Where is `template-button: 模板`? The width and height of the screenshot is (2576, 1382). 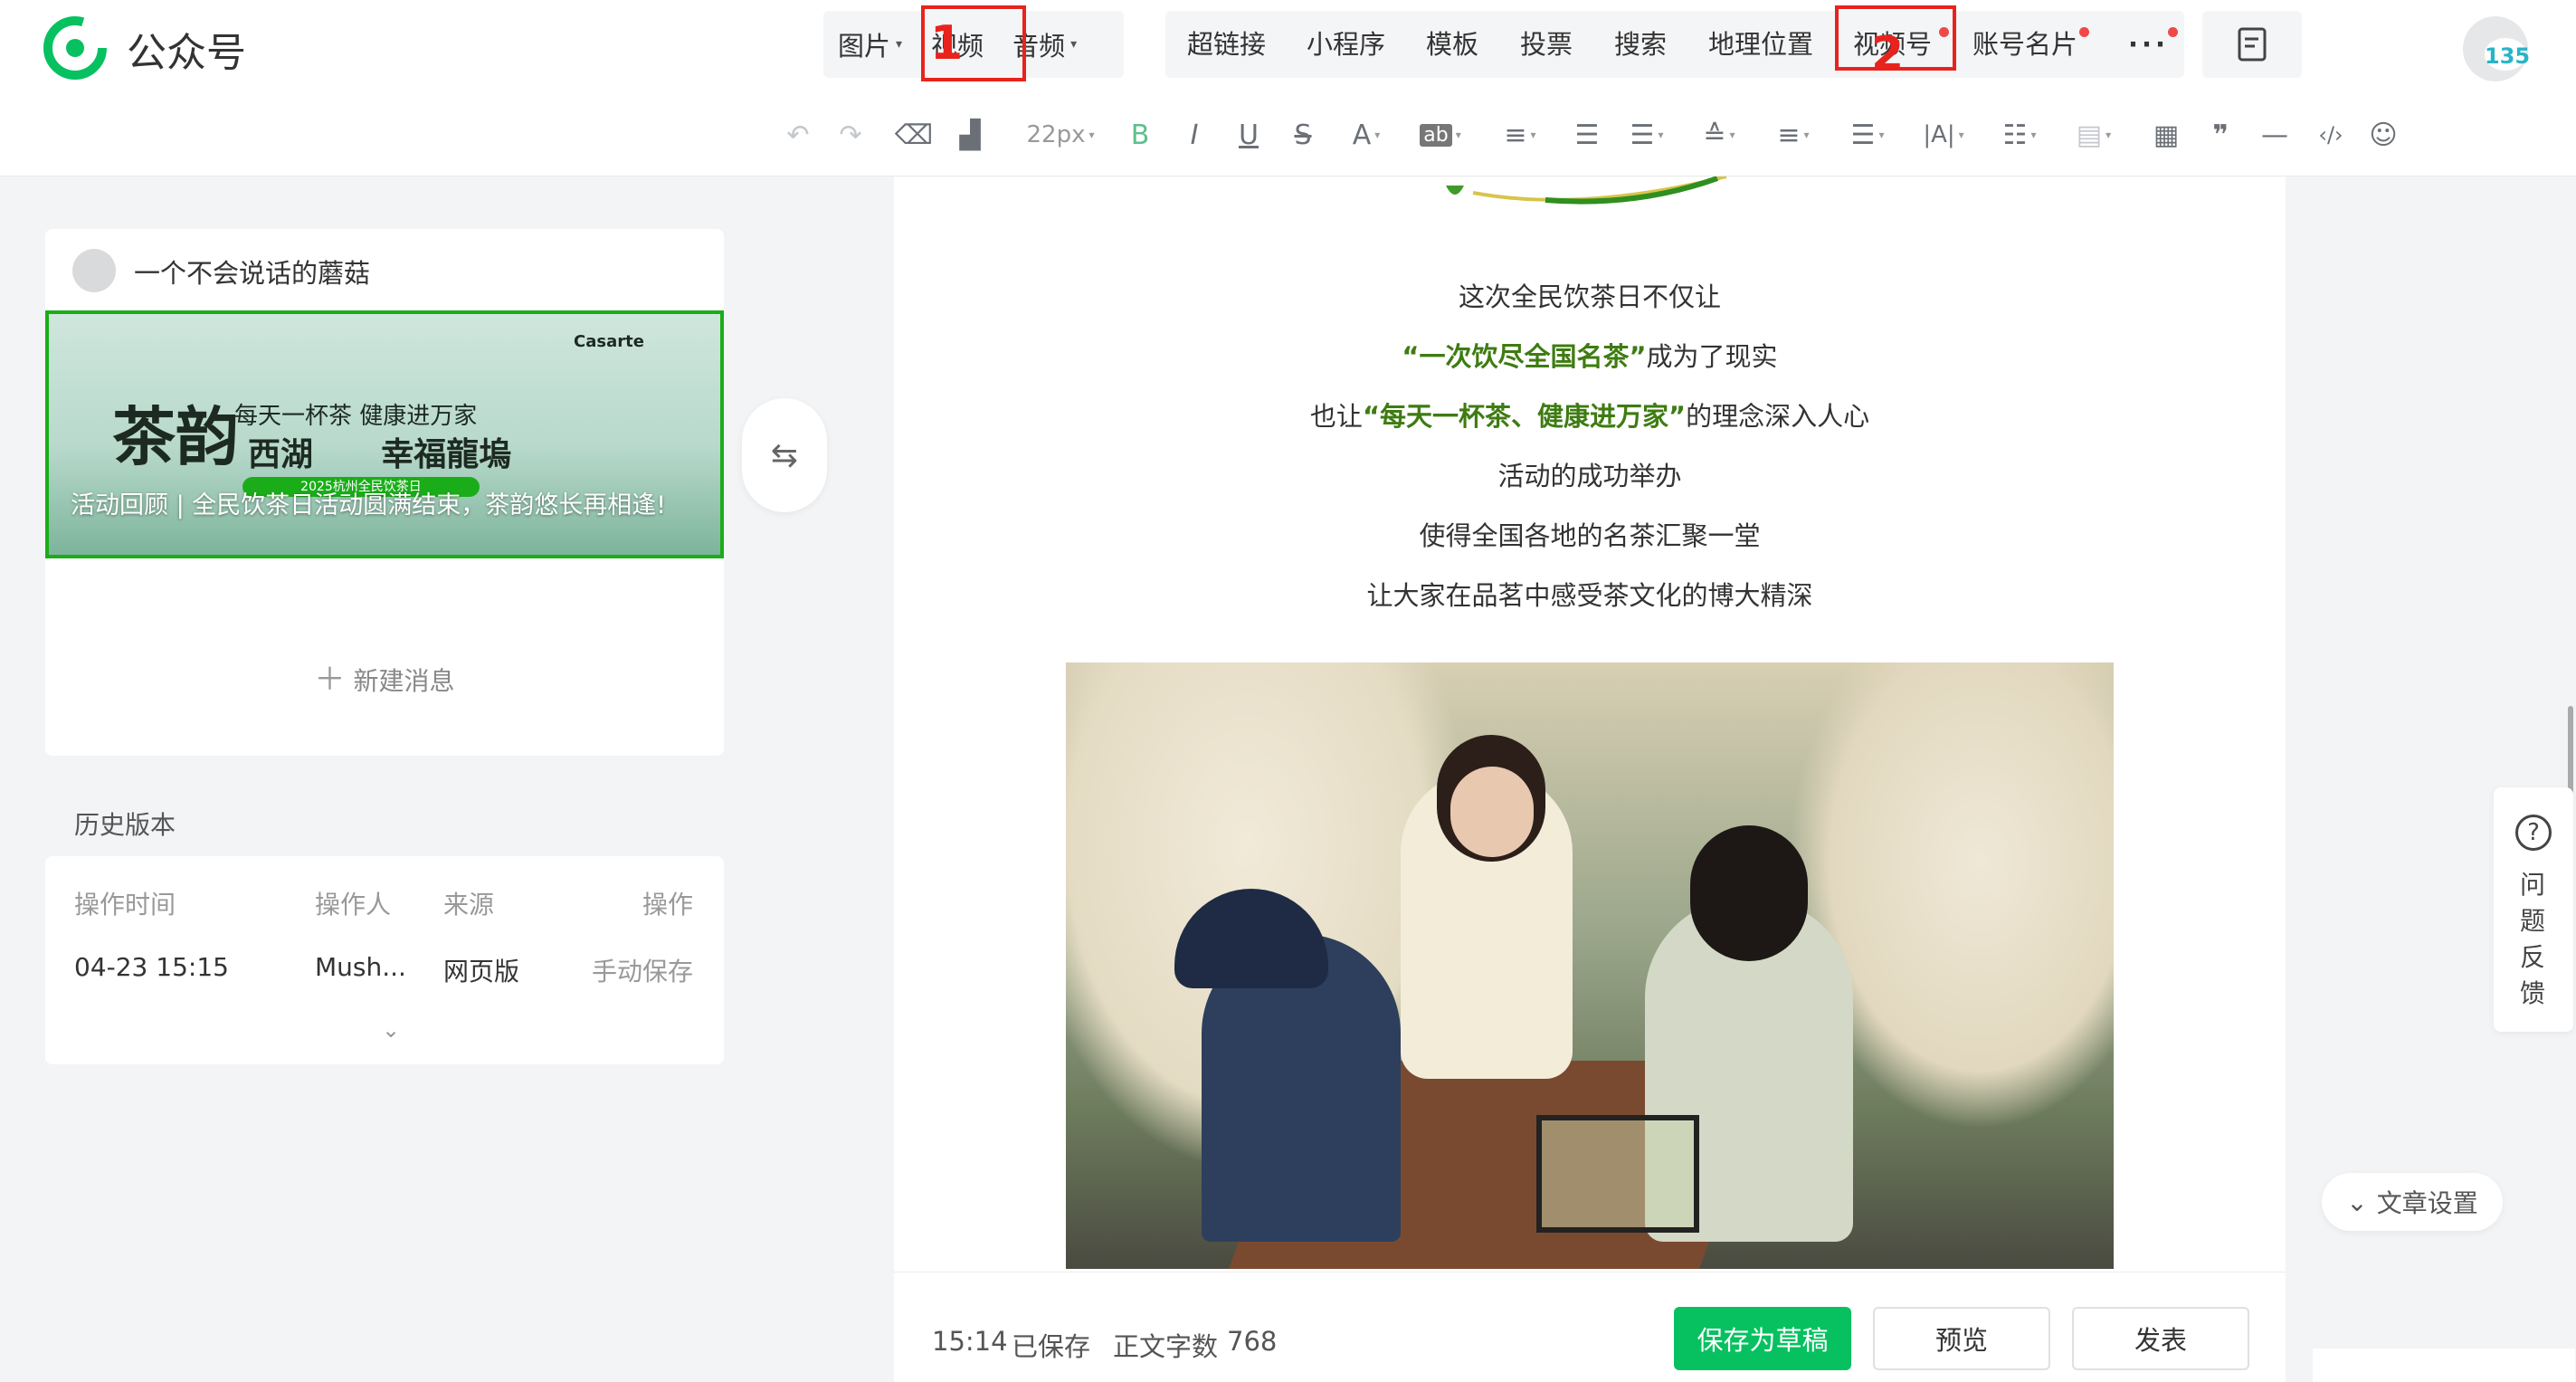 template-button: 模板 is located at coordinates (1452, 45).